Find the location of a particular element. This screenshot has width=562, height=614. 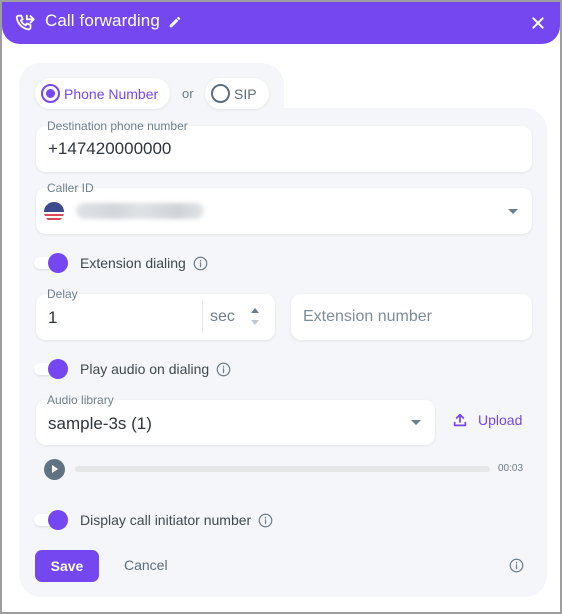

upload-icon is located at coordinates (460, 420).